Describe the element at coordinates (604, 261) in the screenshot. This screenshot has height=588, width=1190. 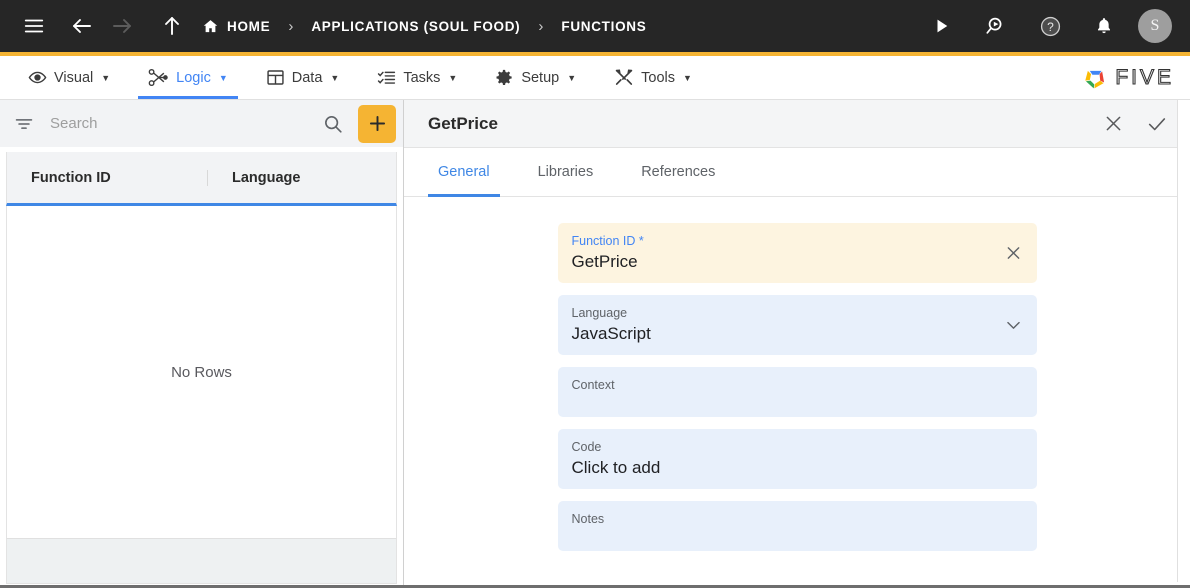
I see `field-value-function-id: GetPrice` at that location.